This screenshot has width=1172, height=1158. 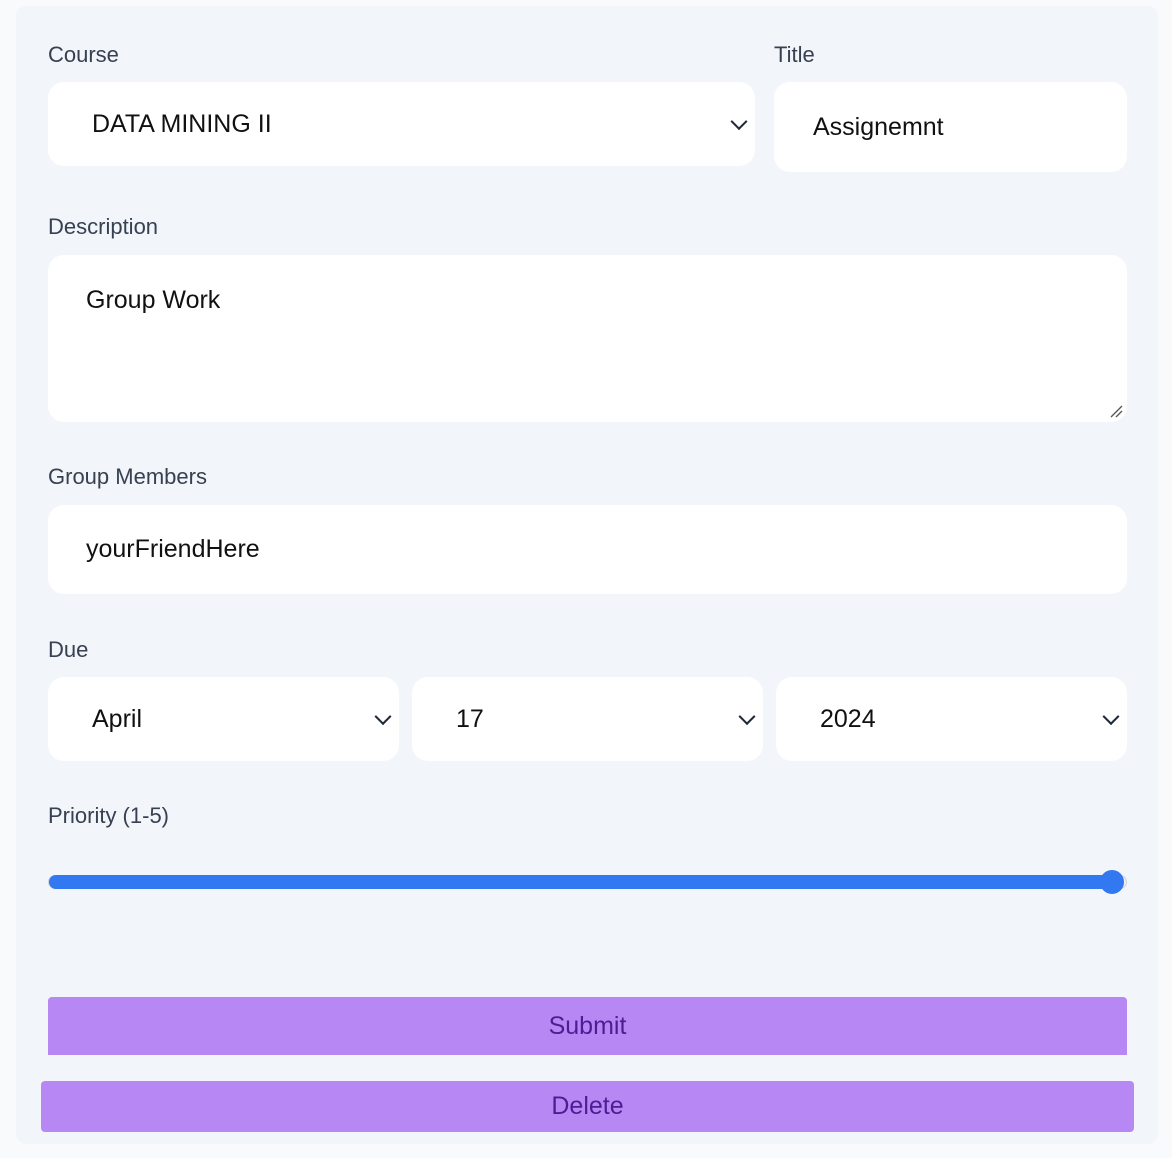 What do you see at coordinates (1112, 882) in the screenshot?
I see `priority-slider-thumb` at bounding box center [1112, 882].